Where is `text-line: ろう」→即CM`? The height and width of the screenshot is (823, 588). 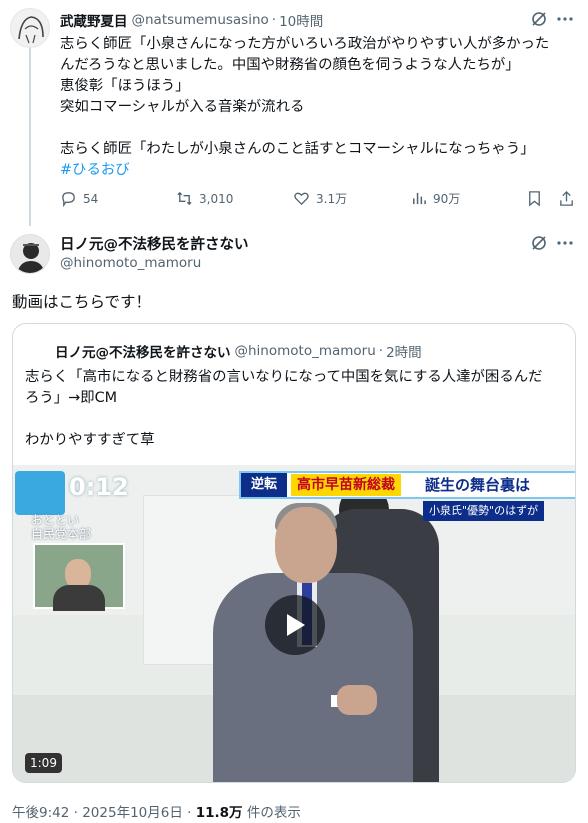
text-line: ろう」→即CM is located at coordinates (71, 398).